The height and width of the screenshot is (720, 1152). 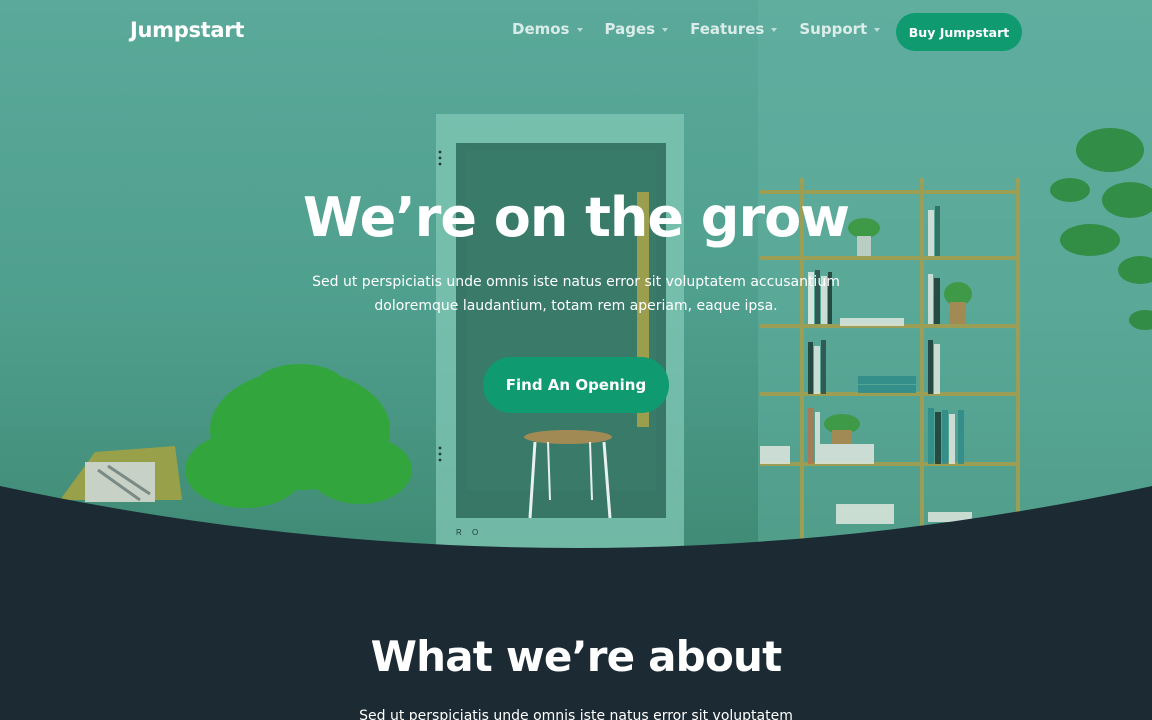 I want to click on nav-item-support: Support, so click(x=840, y=29).